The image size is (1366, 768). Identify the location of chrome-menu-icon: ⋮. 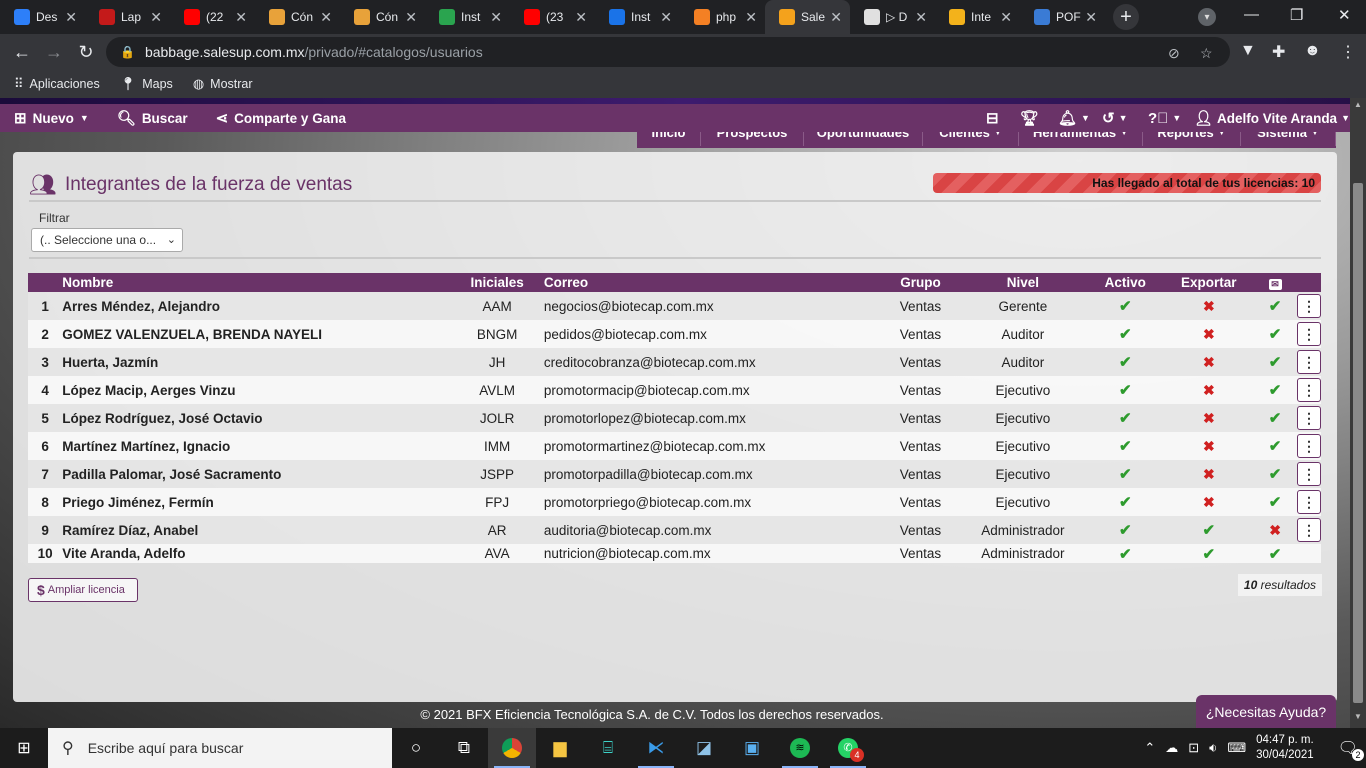
(1348, 52).